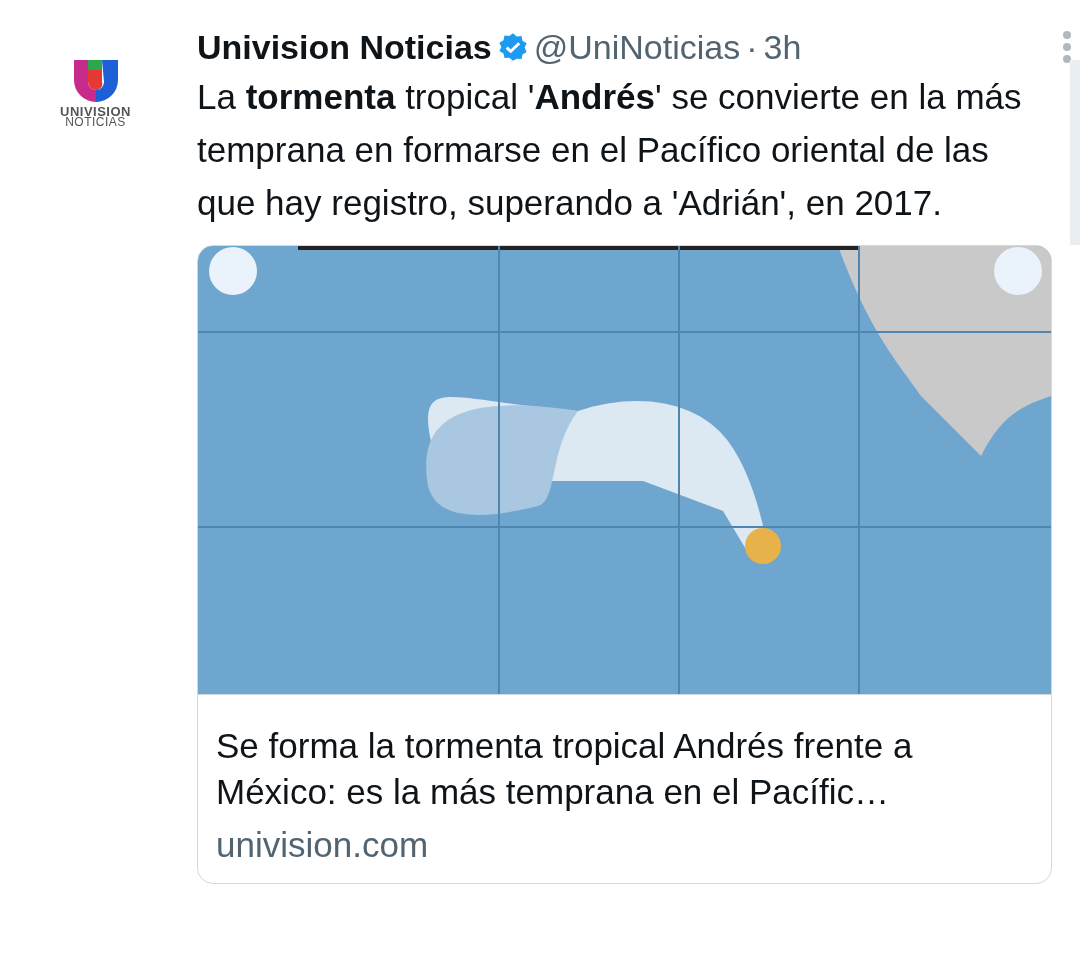 This screenshot has width=1080, height=965. Describe the element at coordinates (782, 47) in the screenshot. I see `timestamp: 3h` at that location.